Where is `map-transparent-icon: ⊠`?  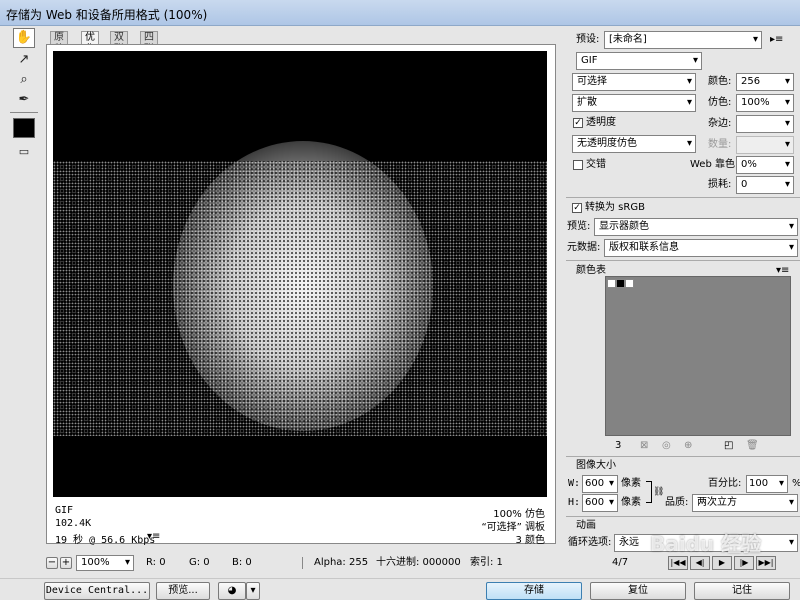
map-transparent-icon: ⊠ is located at coordinates (644, 446).